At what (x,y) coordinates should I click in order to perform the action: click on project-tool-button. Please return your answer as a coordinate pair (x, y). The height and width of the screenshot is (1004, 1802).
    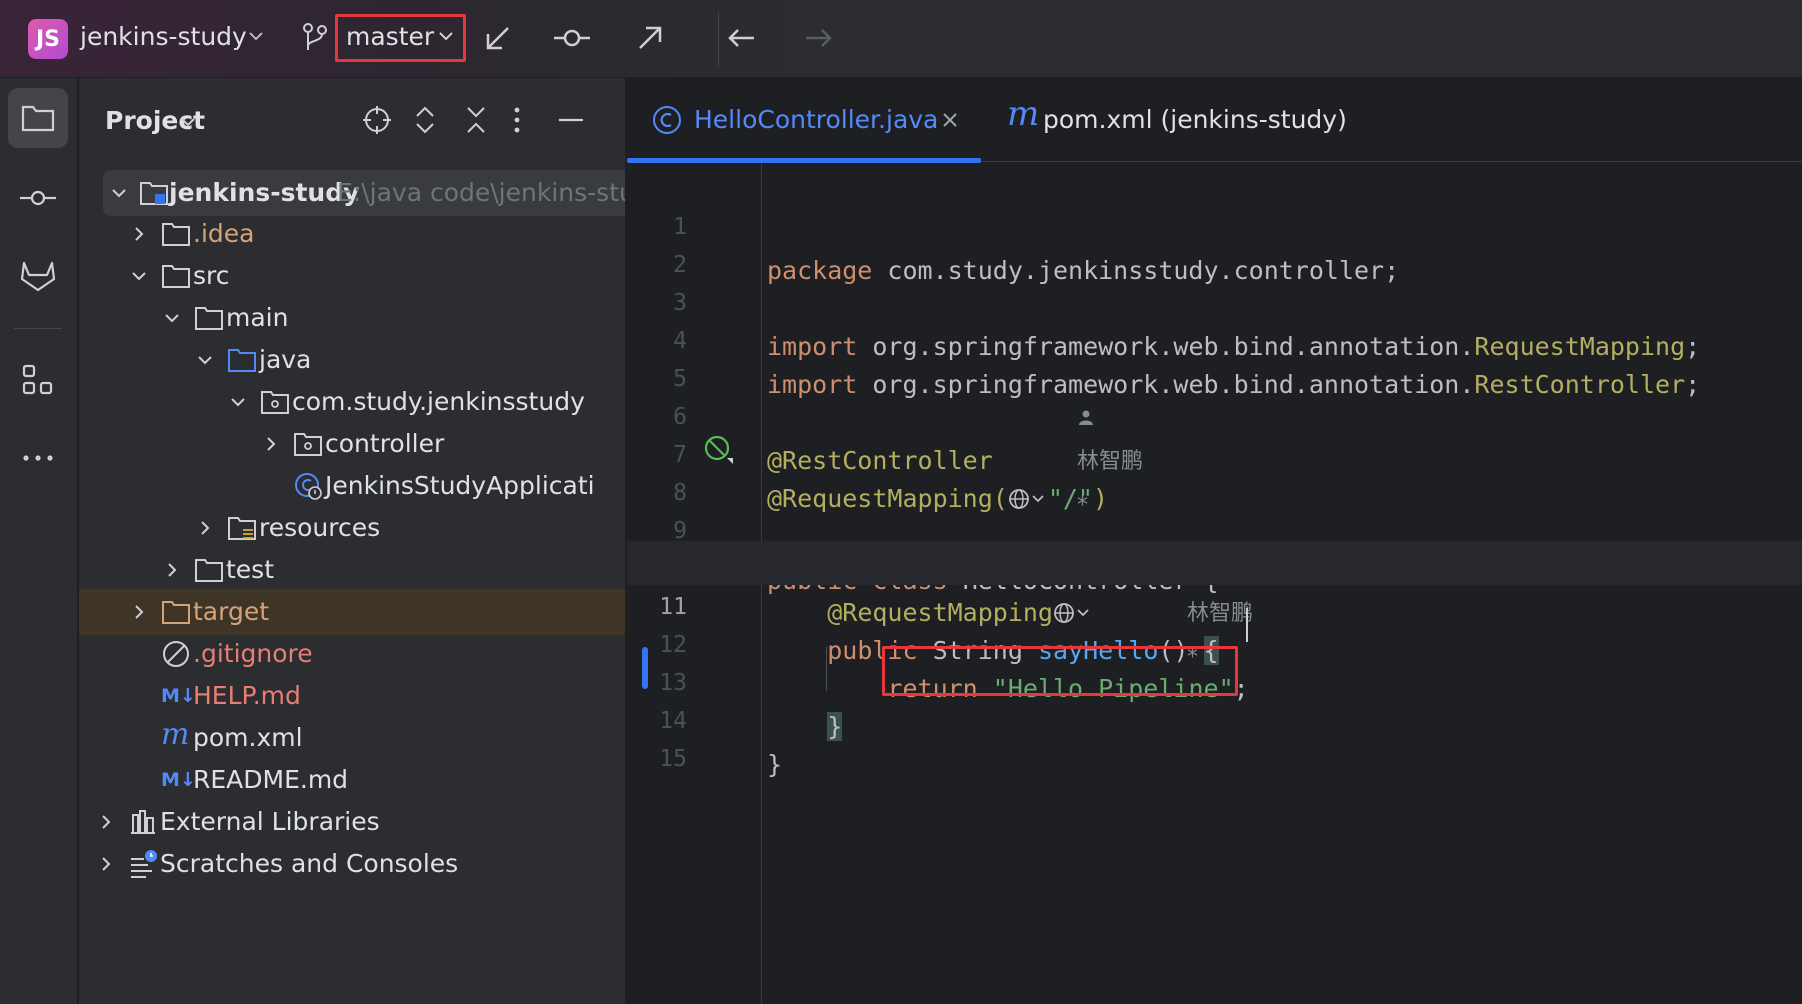
    Looking at the image, I should click on (38, 118).